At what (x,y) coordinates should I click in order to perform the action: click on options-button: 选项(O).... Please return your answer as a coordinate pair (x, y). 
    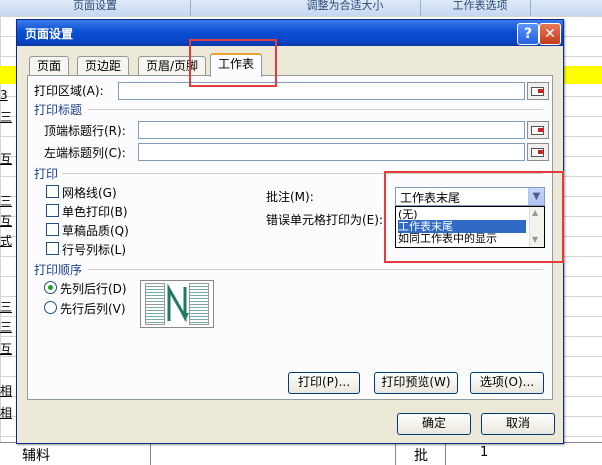
    Looking at the image, I should click on (507, 383).